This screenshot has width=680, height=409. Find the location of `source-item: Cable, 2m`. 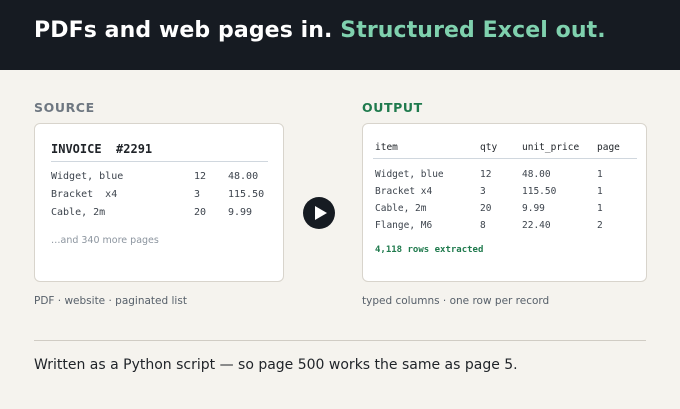

source-item: Cable, 2m is located at coordinates (78, 212).